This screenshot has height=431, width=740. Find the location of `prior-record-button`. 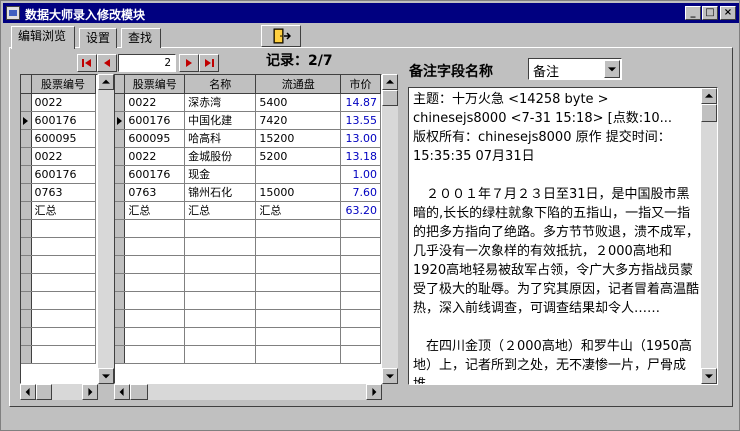

prior-record-button is located at coordinates (107, 63).